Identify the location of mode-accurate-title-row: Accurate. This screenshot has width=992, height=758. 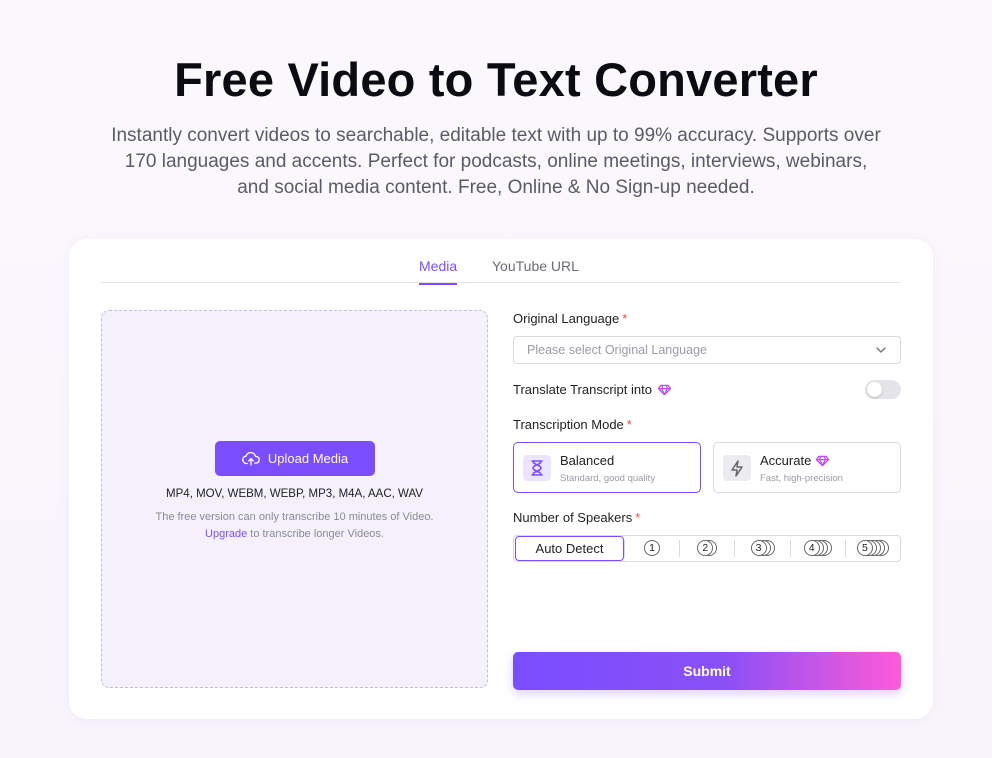
(795, 460).